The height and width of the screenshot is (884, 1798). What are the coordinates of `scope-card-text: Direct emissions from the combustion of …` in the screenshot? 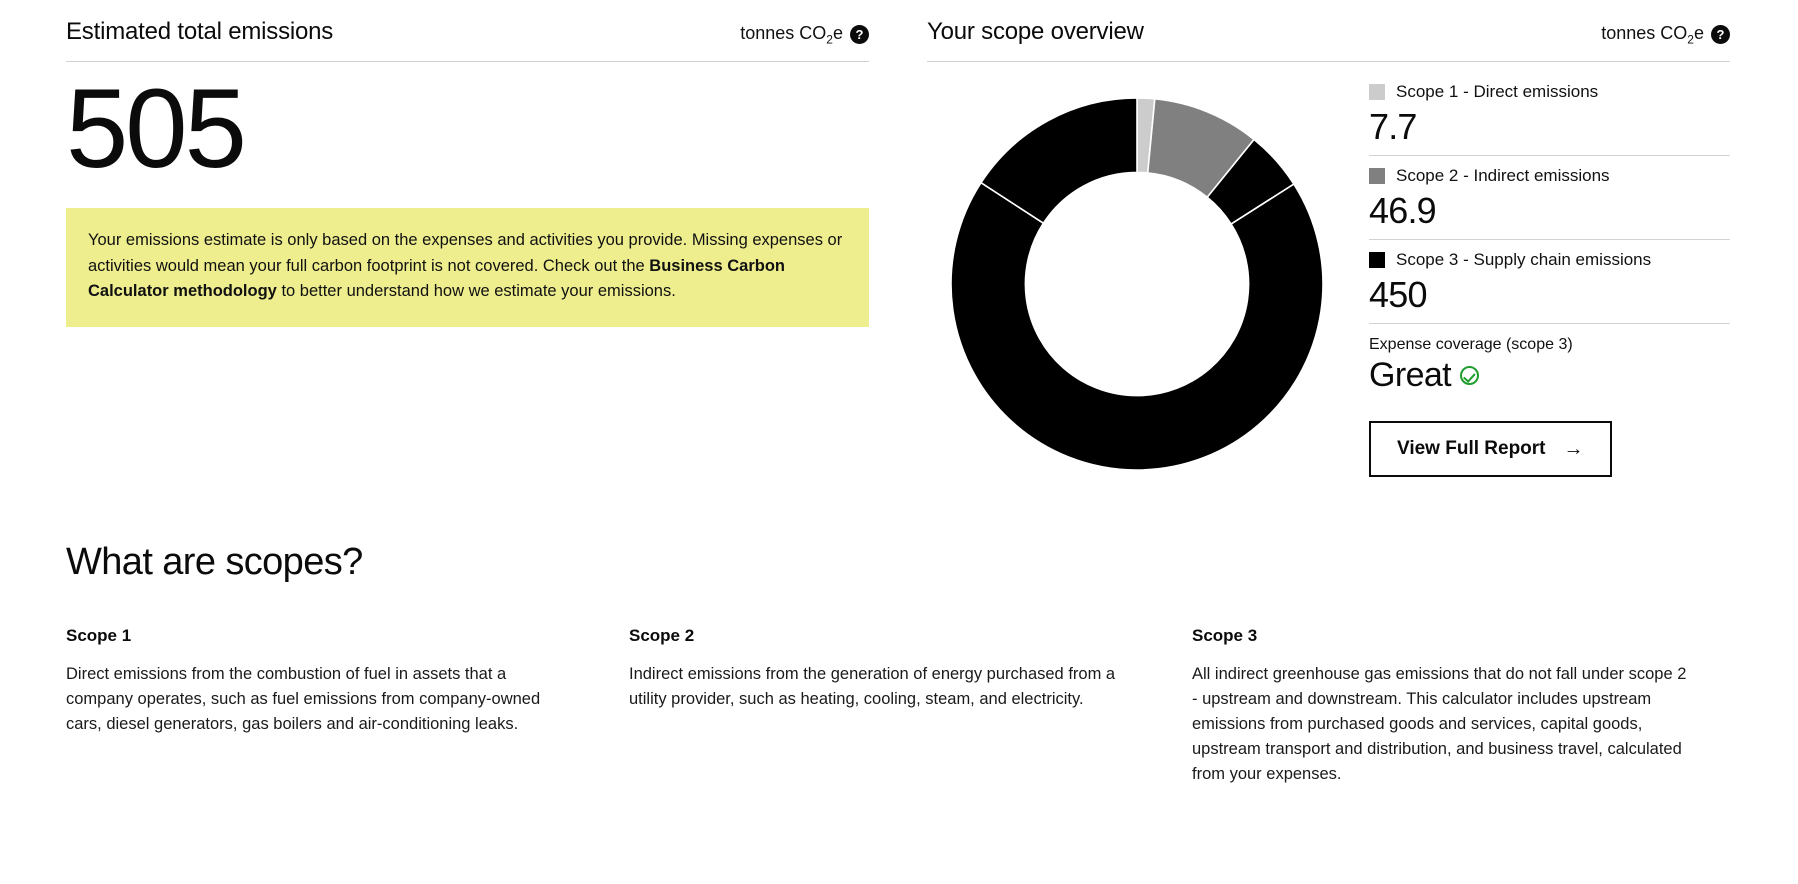 It's located at (303, 698).